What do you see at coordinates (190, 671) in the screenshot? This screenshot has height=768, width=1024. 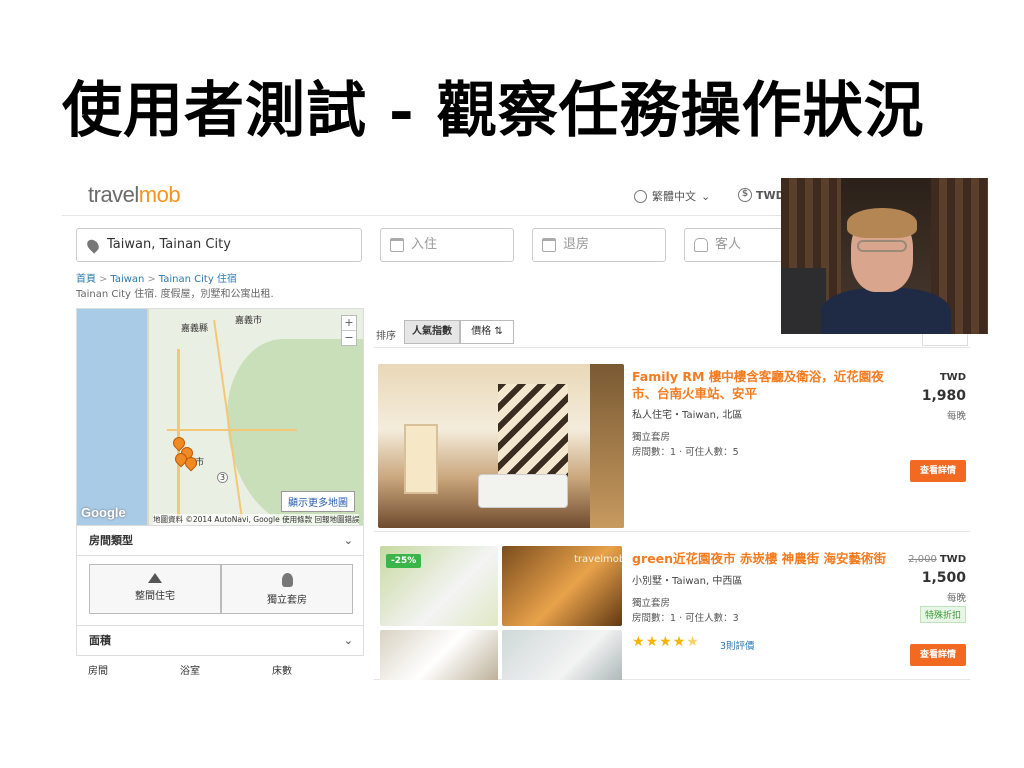 I see `bathrooms-label: 浴室` at bounding box center [190, 671].